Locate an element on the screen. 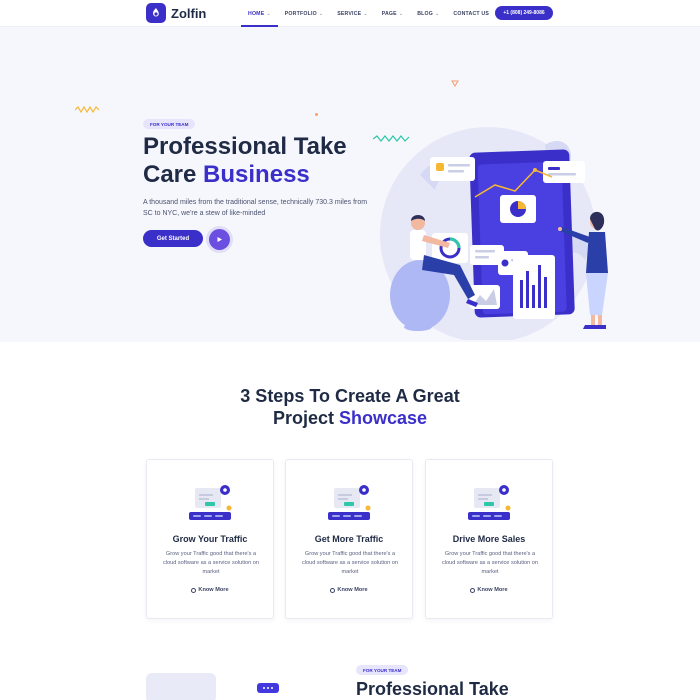  get-started-button: Get Started is located at coordinates (173, 238).